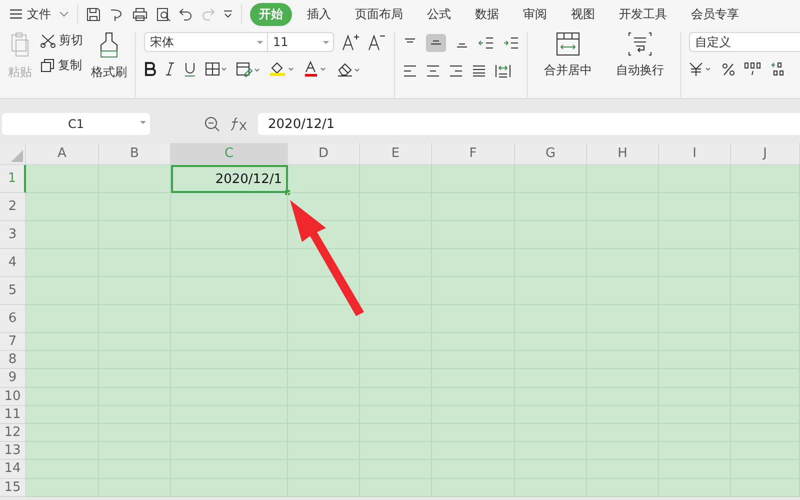 This screenshot has height=500, width=800. What do you see at coordinates (640, 70) in the screenshot?
I see `wrap-text-button: 自动换行` at bounding box center [640, 70].